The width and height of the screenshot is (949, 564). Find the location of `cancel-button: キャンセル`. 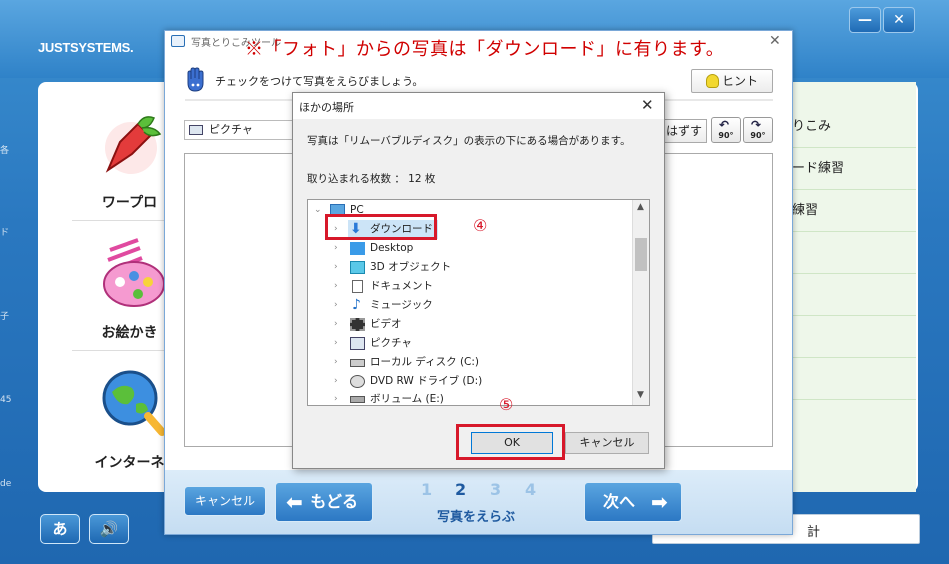

cancel-button: キャンセル is located at coordinates (225, 501).